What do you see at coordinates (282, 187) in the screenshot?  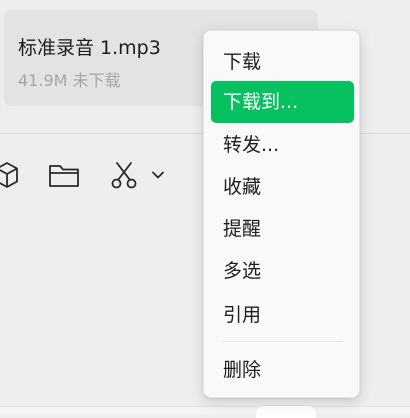 I see `menu-item-favorite: 收藏` at bounding box center [282, 187].